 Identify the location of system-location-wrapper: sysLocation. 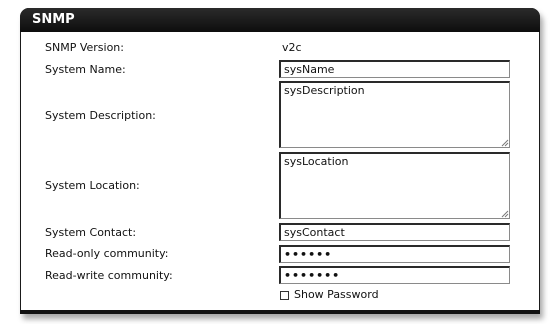
(394, 185).